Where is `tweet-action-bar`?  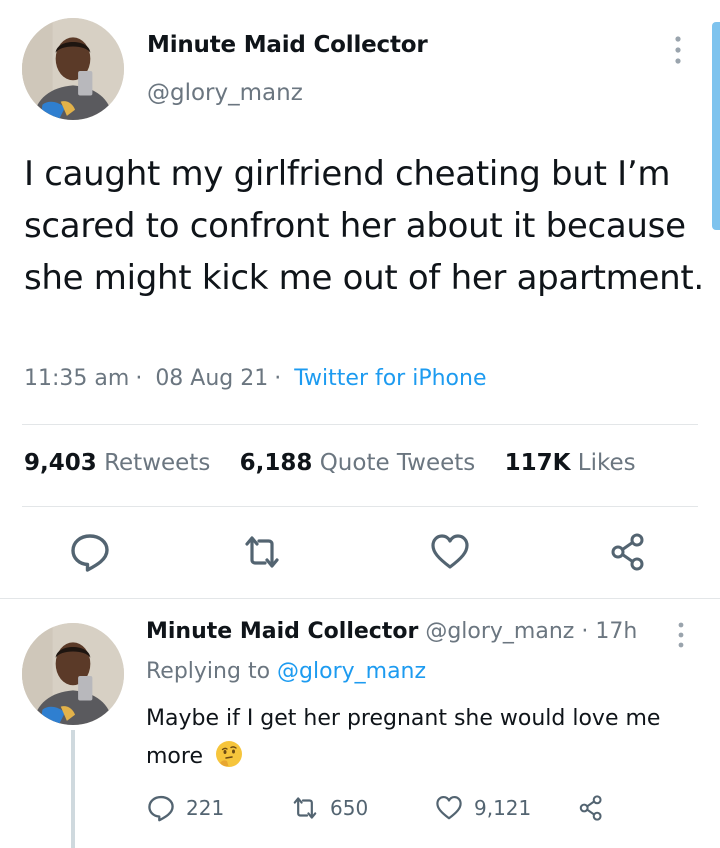
tweet-action-bar is located at coordinates (360, 552).